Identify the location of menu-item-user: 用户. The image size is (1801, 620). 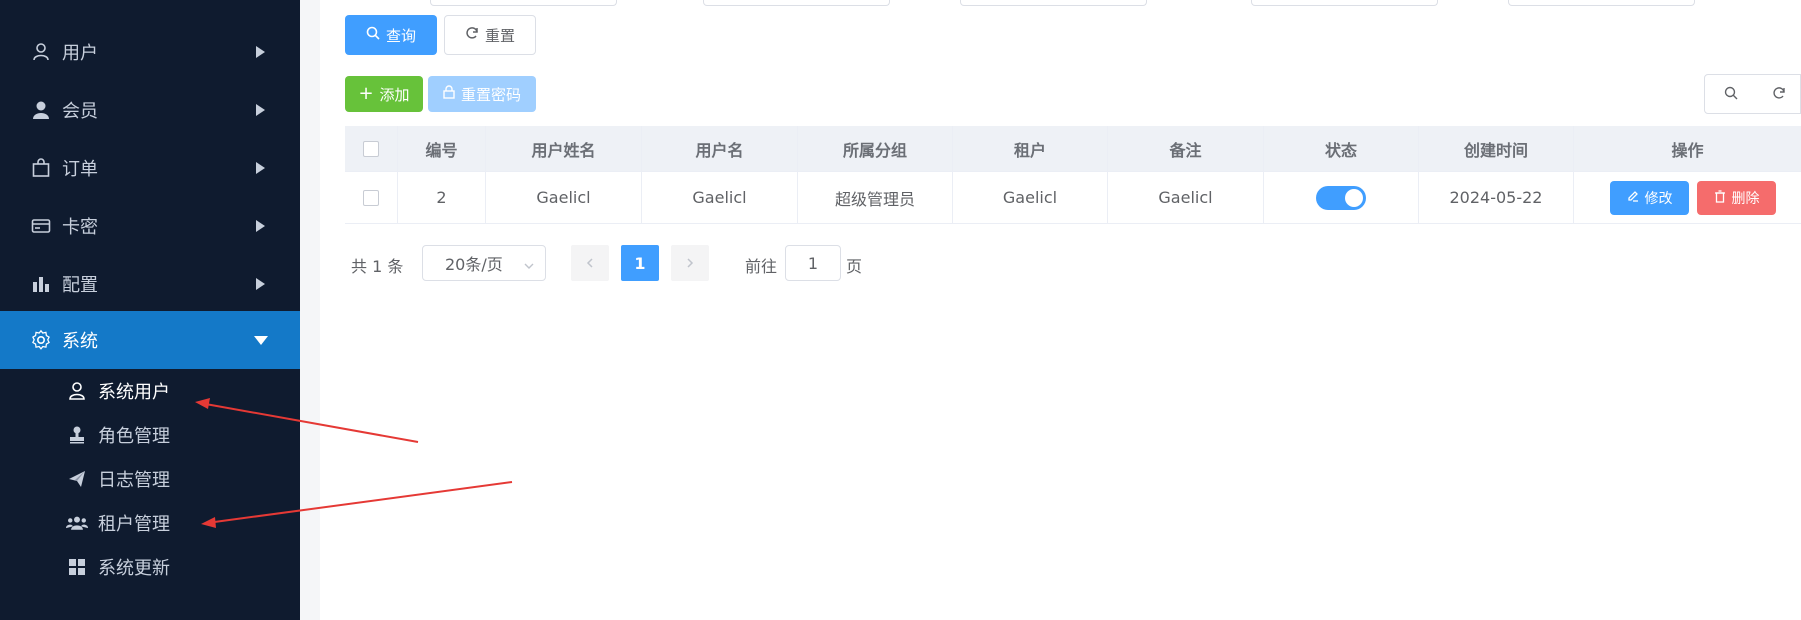
(150, 52).